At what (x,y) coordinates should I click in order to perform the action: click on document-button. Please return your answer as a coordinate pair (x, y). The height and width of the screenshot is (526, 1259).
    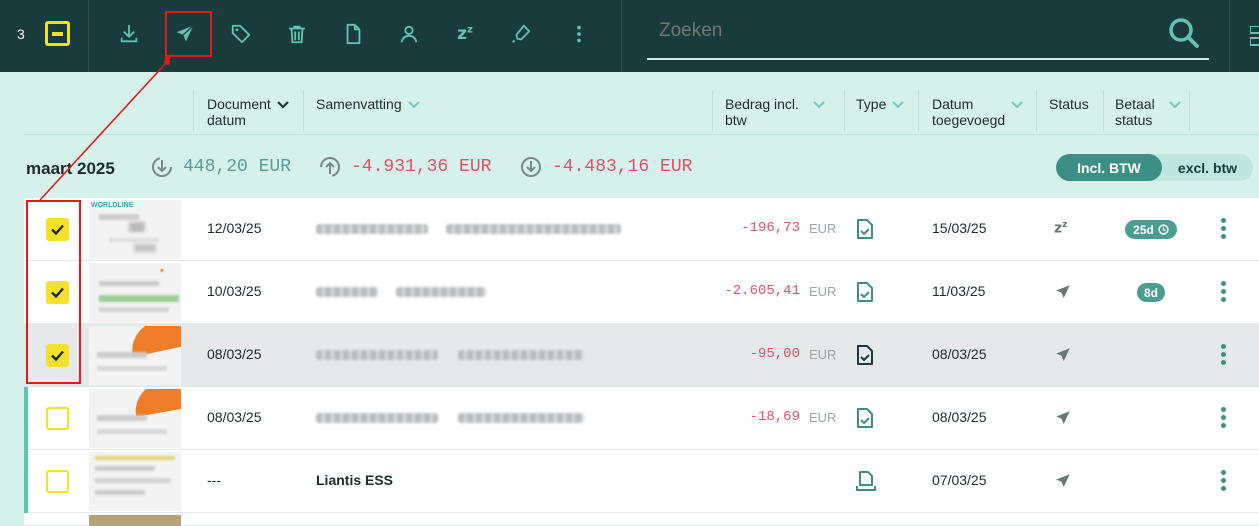
    Looking at the image, I should click on (353, 34).